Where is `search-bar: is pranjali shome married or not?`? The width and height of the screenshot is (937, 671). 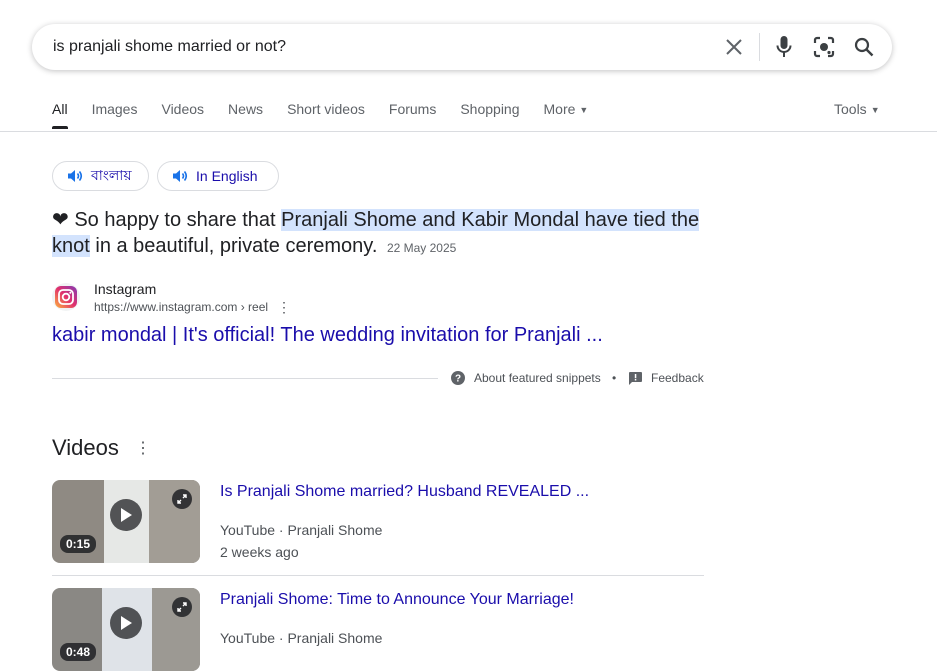
search-bar: is pranjali shome married or not? is located at coordinates (462, 47).